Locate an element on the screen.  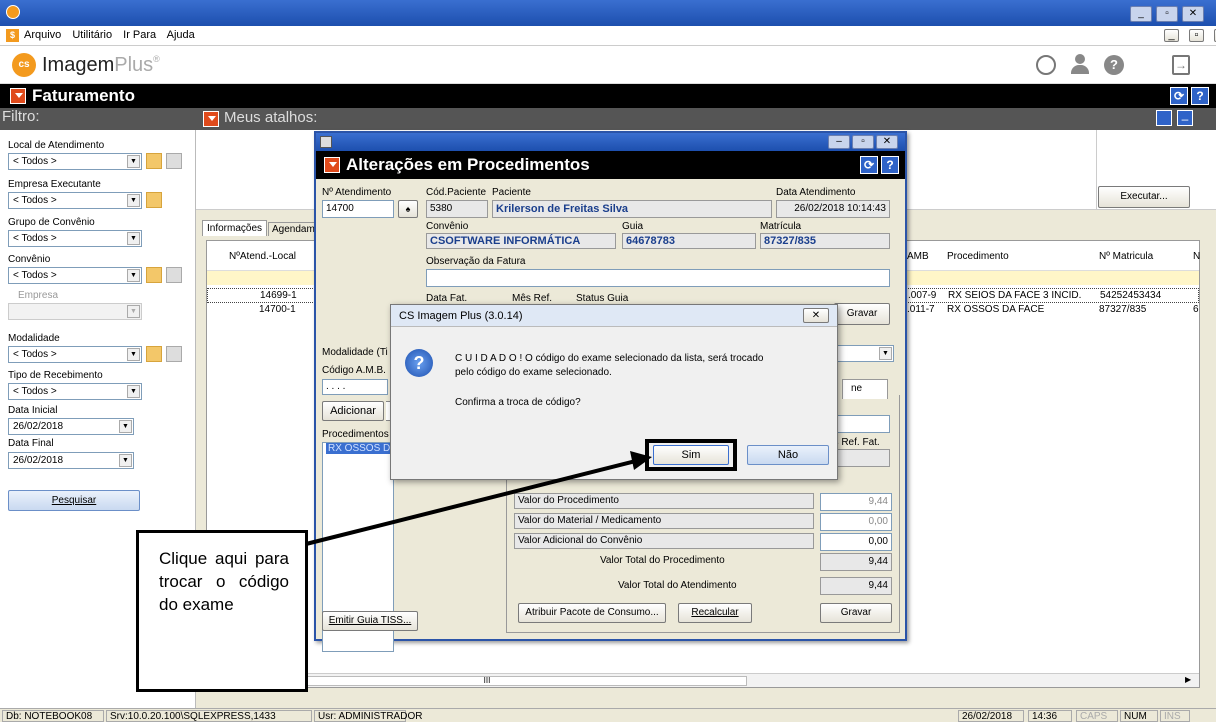
status-usr: Usr: ADMINISTRADOR is located at coordinates (368, 716).